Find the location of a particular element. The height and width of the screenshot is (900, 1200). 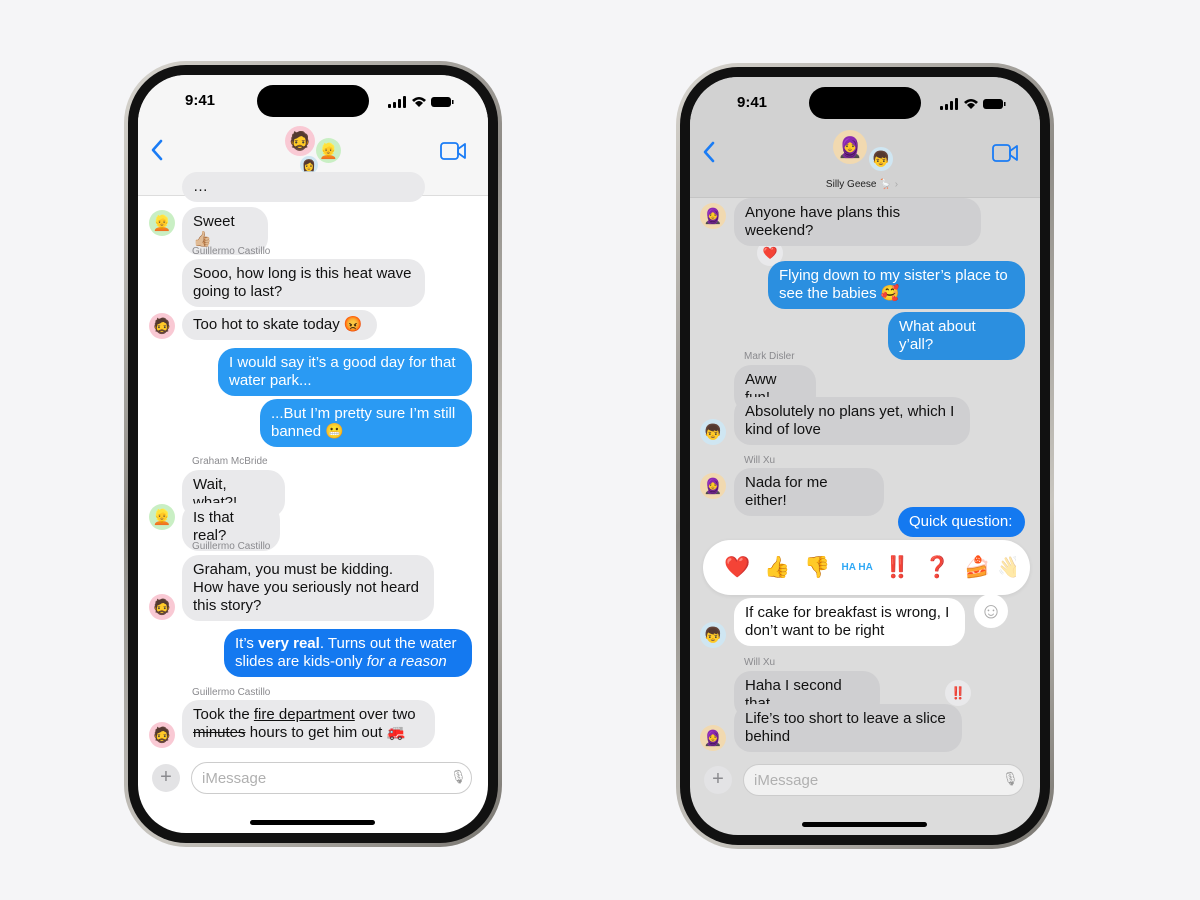

sent-message: What about y’all? is located at coordinates (956, 336).